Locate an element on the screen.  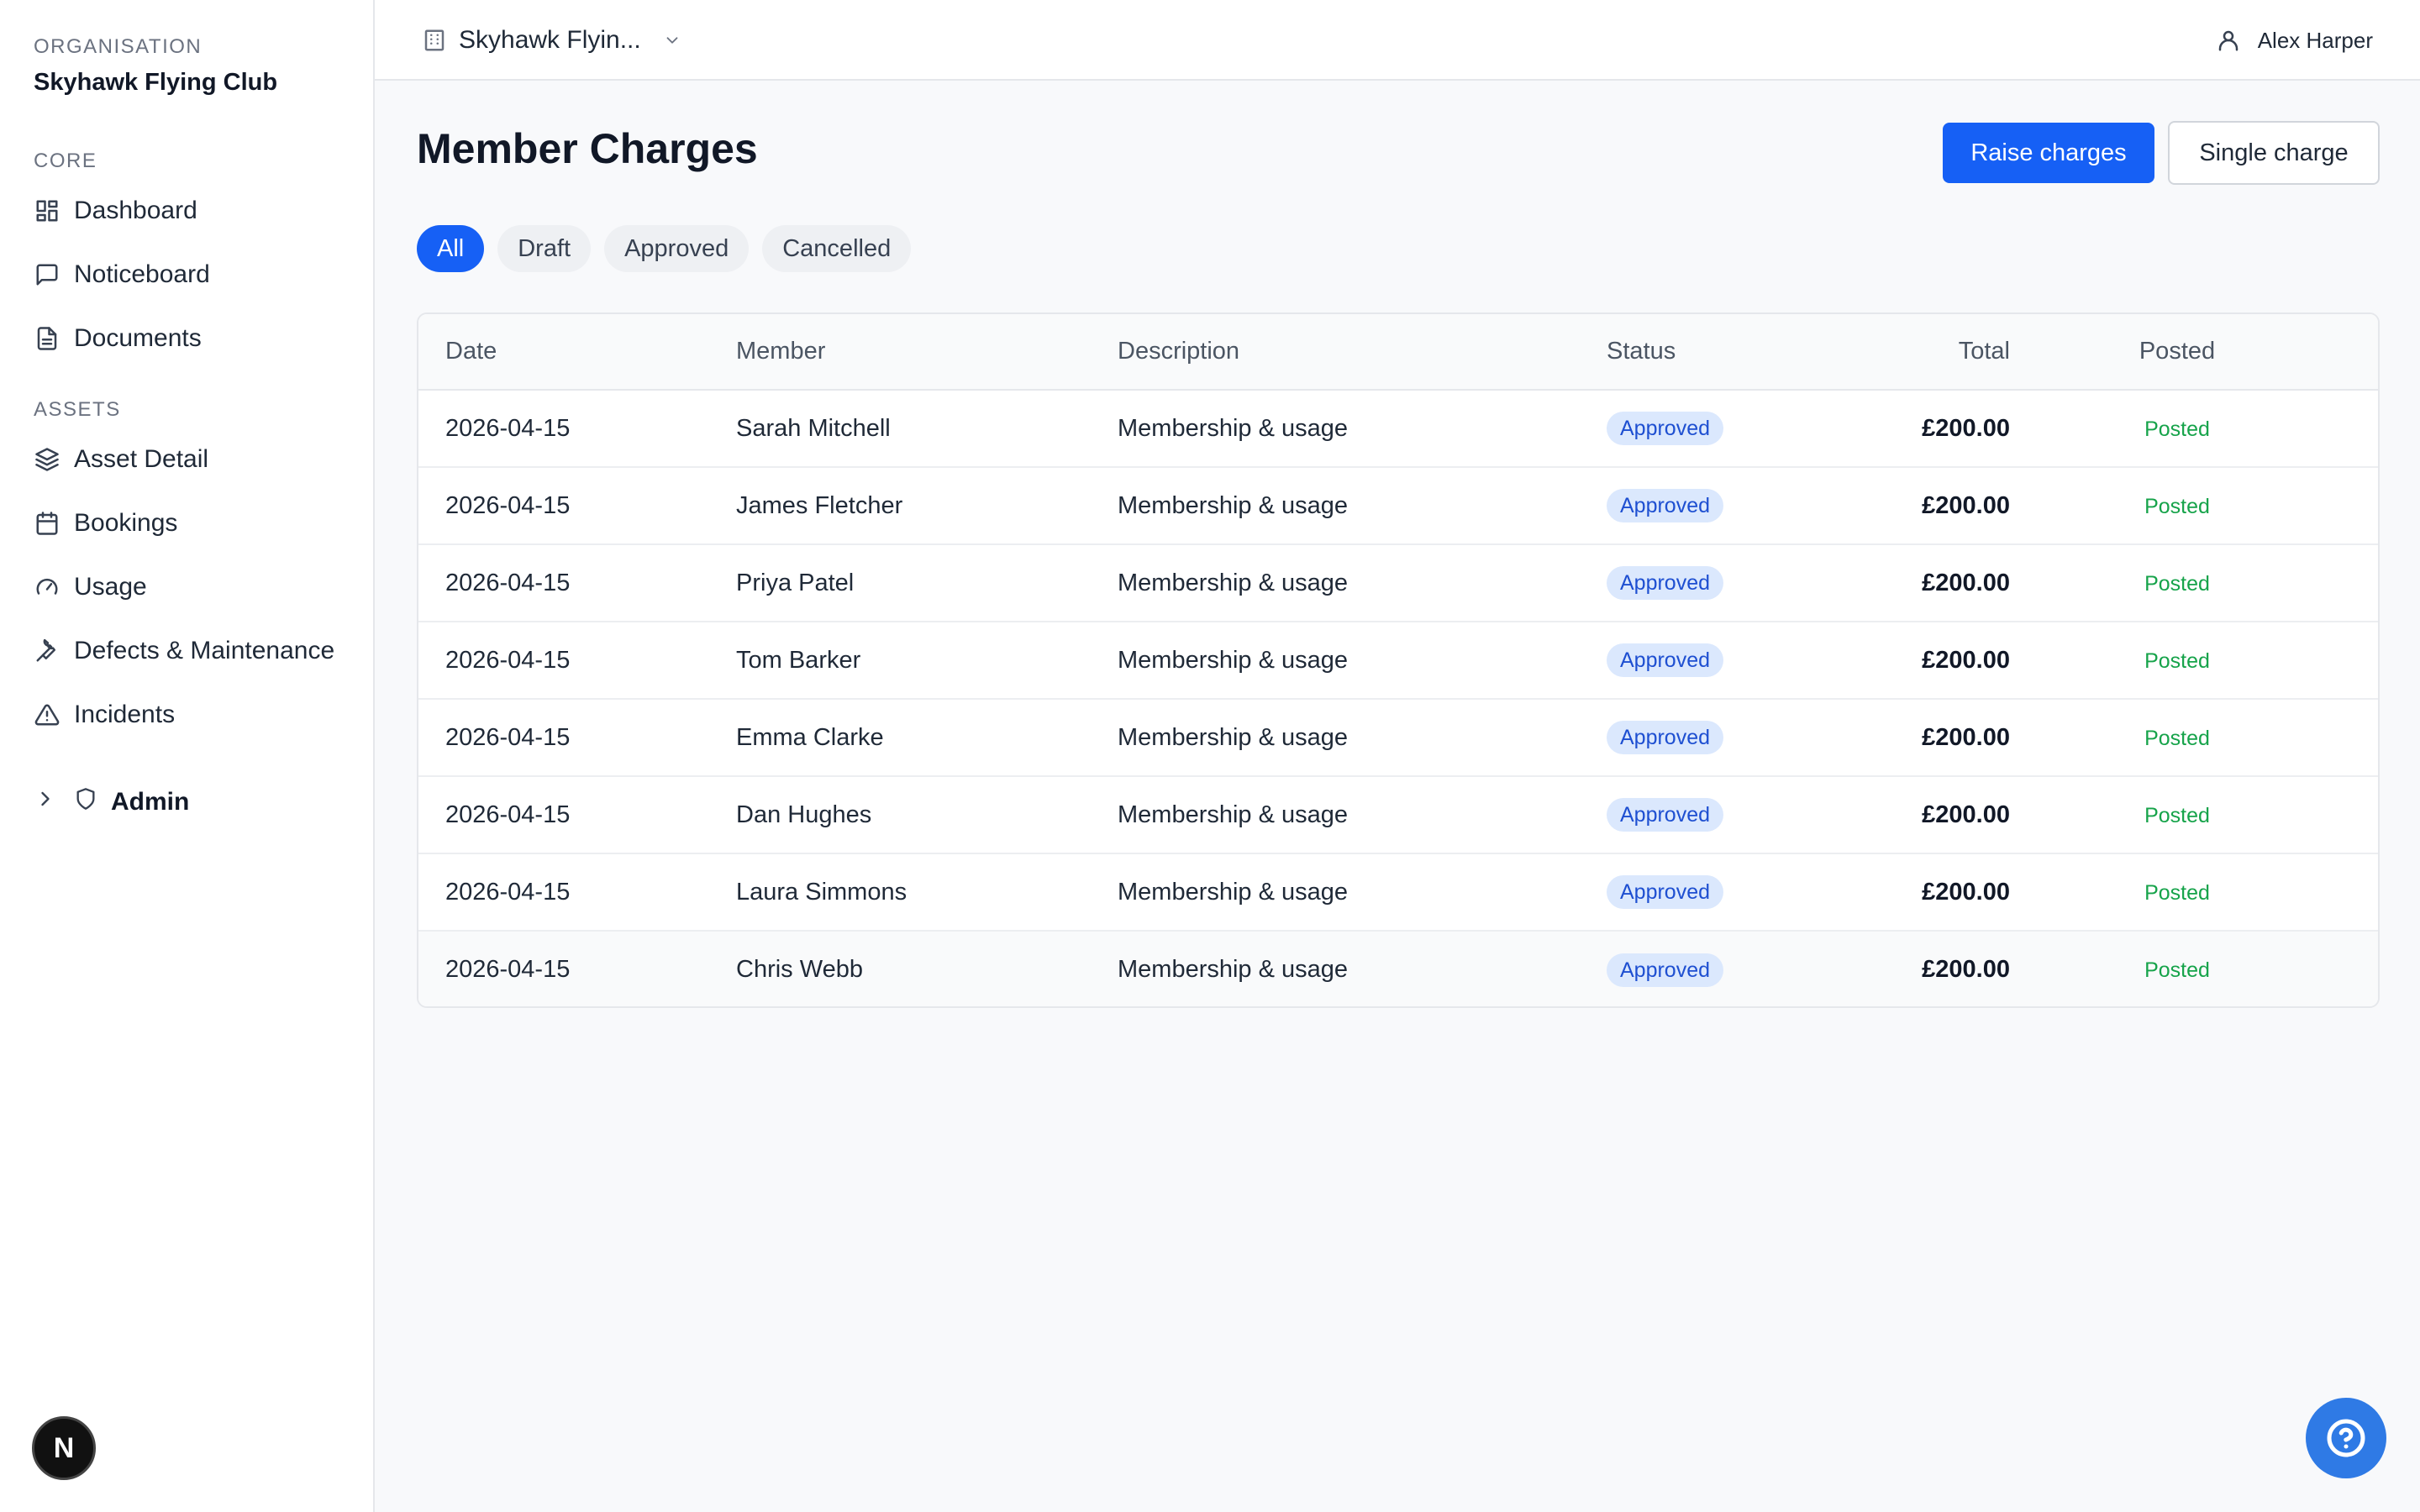
sidebar-item-admin: Admin is located at coordinates (112, 802).